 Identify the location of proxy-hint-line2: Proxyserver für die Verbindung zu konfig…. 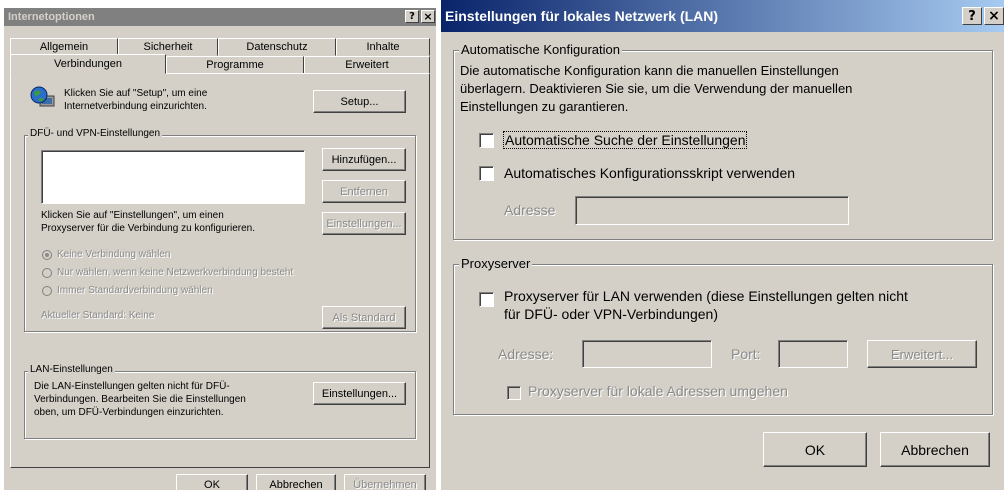
(148, 228).